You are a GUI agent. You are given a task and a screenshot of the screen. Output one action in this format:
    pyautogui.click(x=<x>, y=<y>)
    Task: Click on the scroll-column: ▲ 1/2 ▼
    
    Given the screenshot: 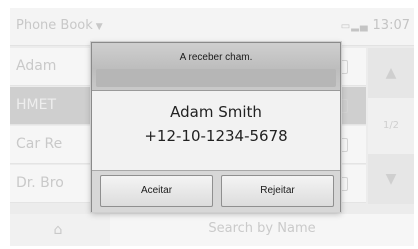 What is the action you would take?
    pyautogui.click(x=391, y=126)
    